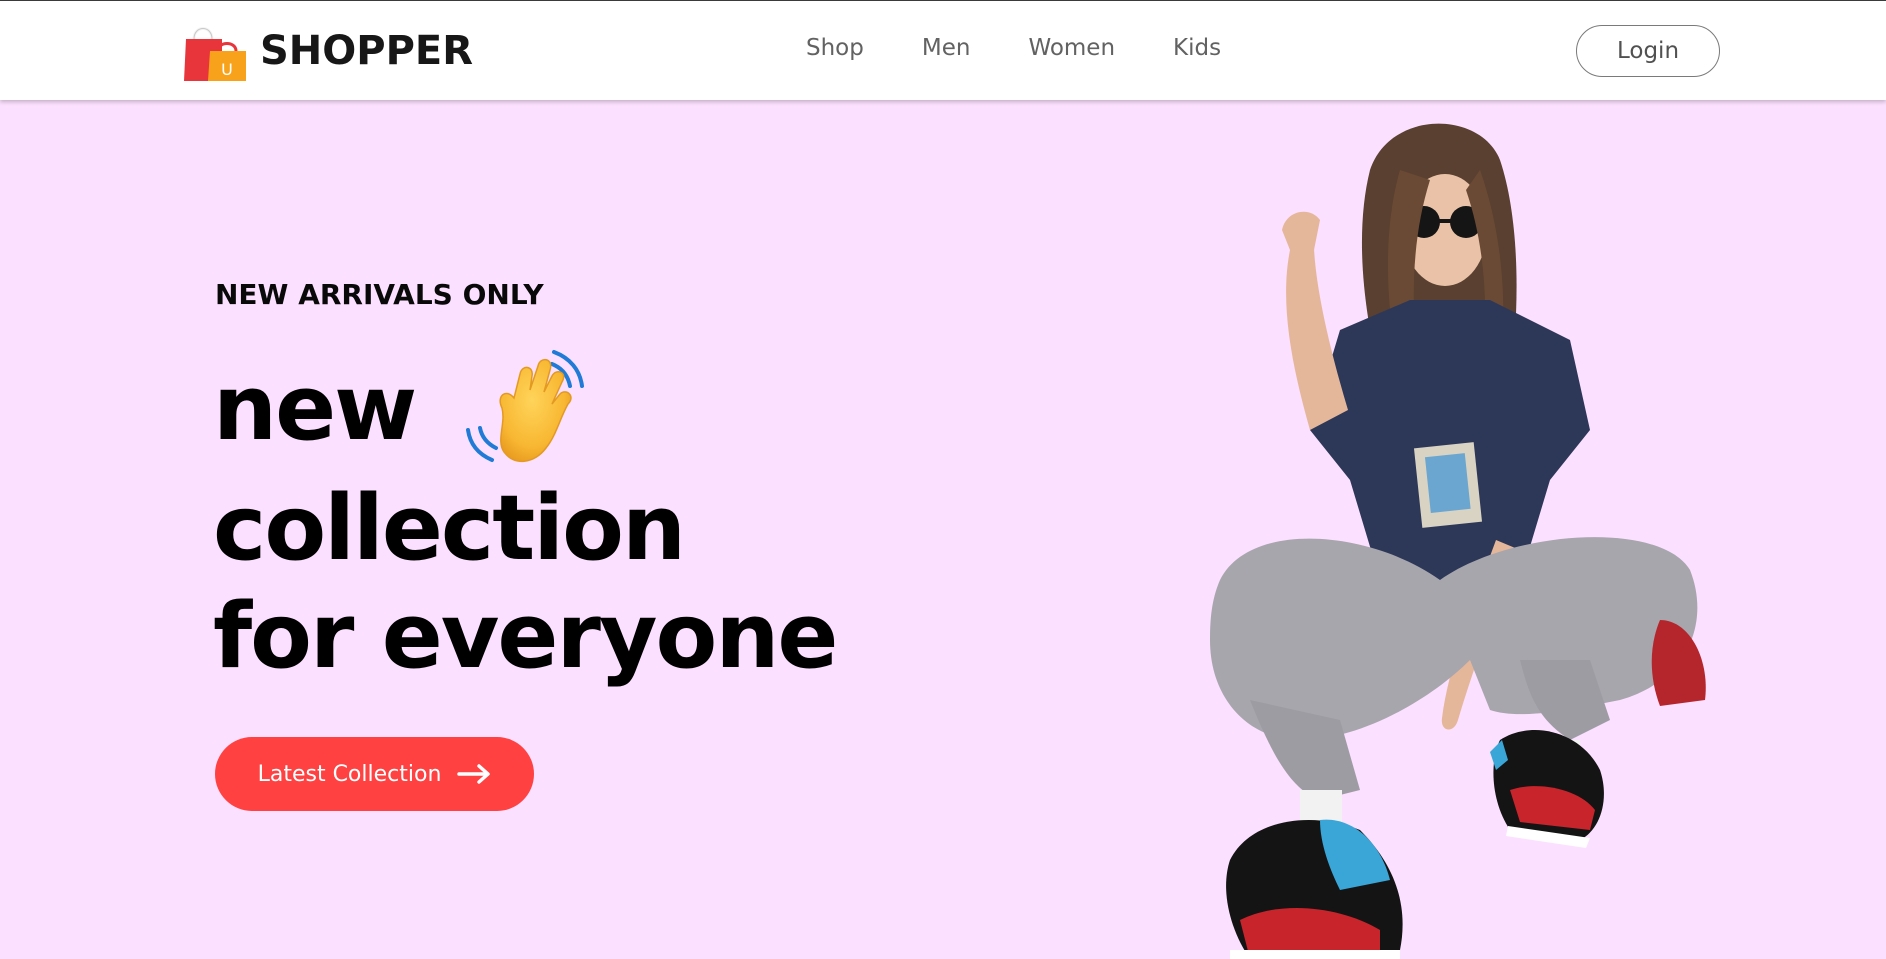  Describe the element at coordinates (349, 774) in the screenshot. I see `latest-collection-label: Latest Collection` at that location.